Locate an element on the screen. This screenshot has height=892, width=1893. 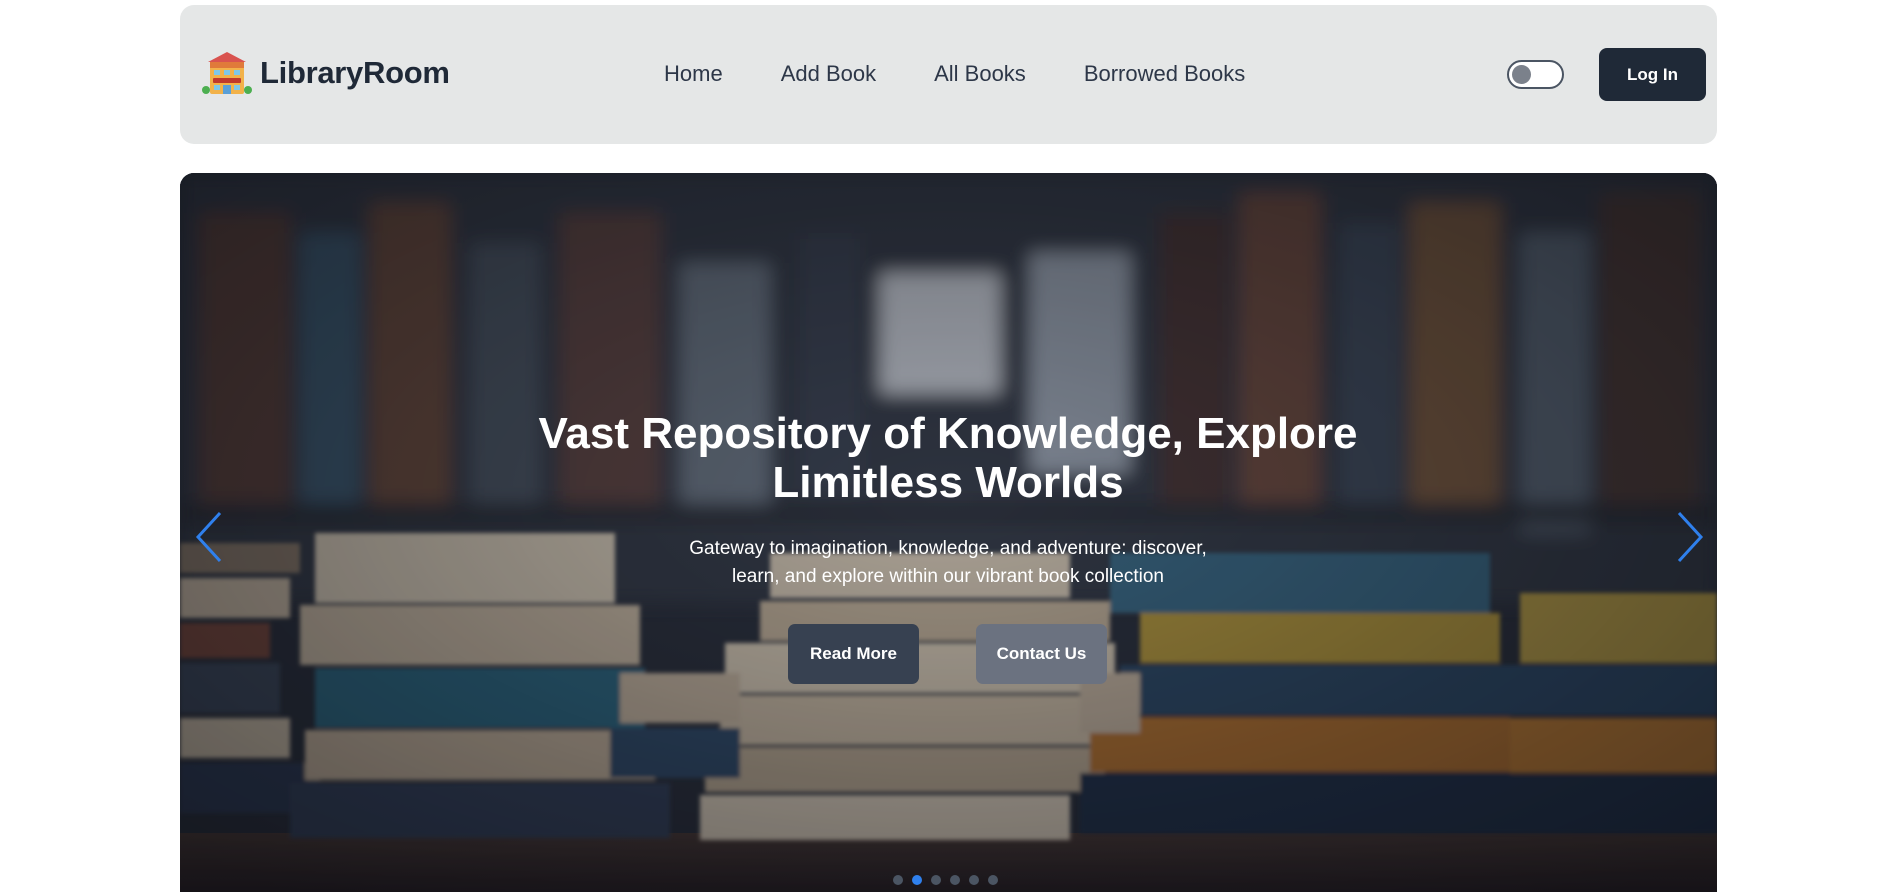
brand-name: LibraryRoom is located at coordinates (355, 72).